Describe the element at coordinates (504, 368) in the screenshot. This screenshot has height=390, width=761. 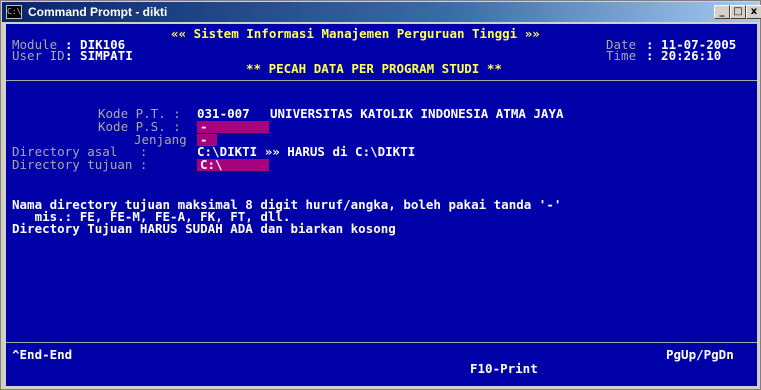
I see `print-hint: F10-Print` at that location.